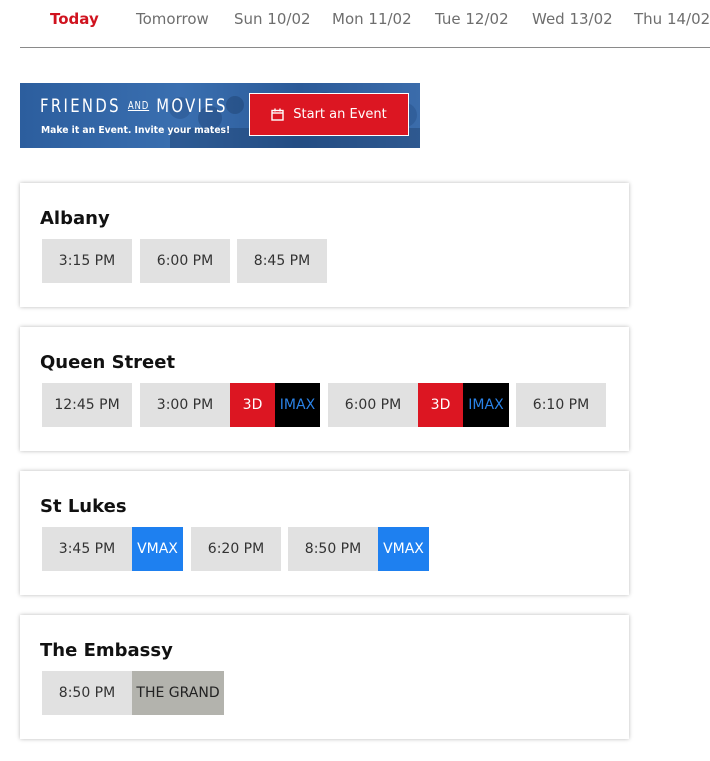 This screenshot has width=710, height=761. What do you see at coordinates (340, 114) in the screenshot?
I see `start-event-label: Start an Event` at bounding box center [340, 114].